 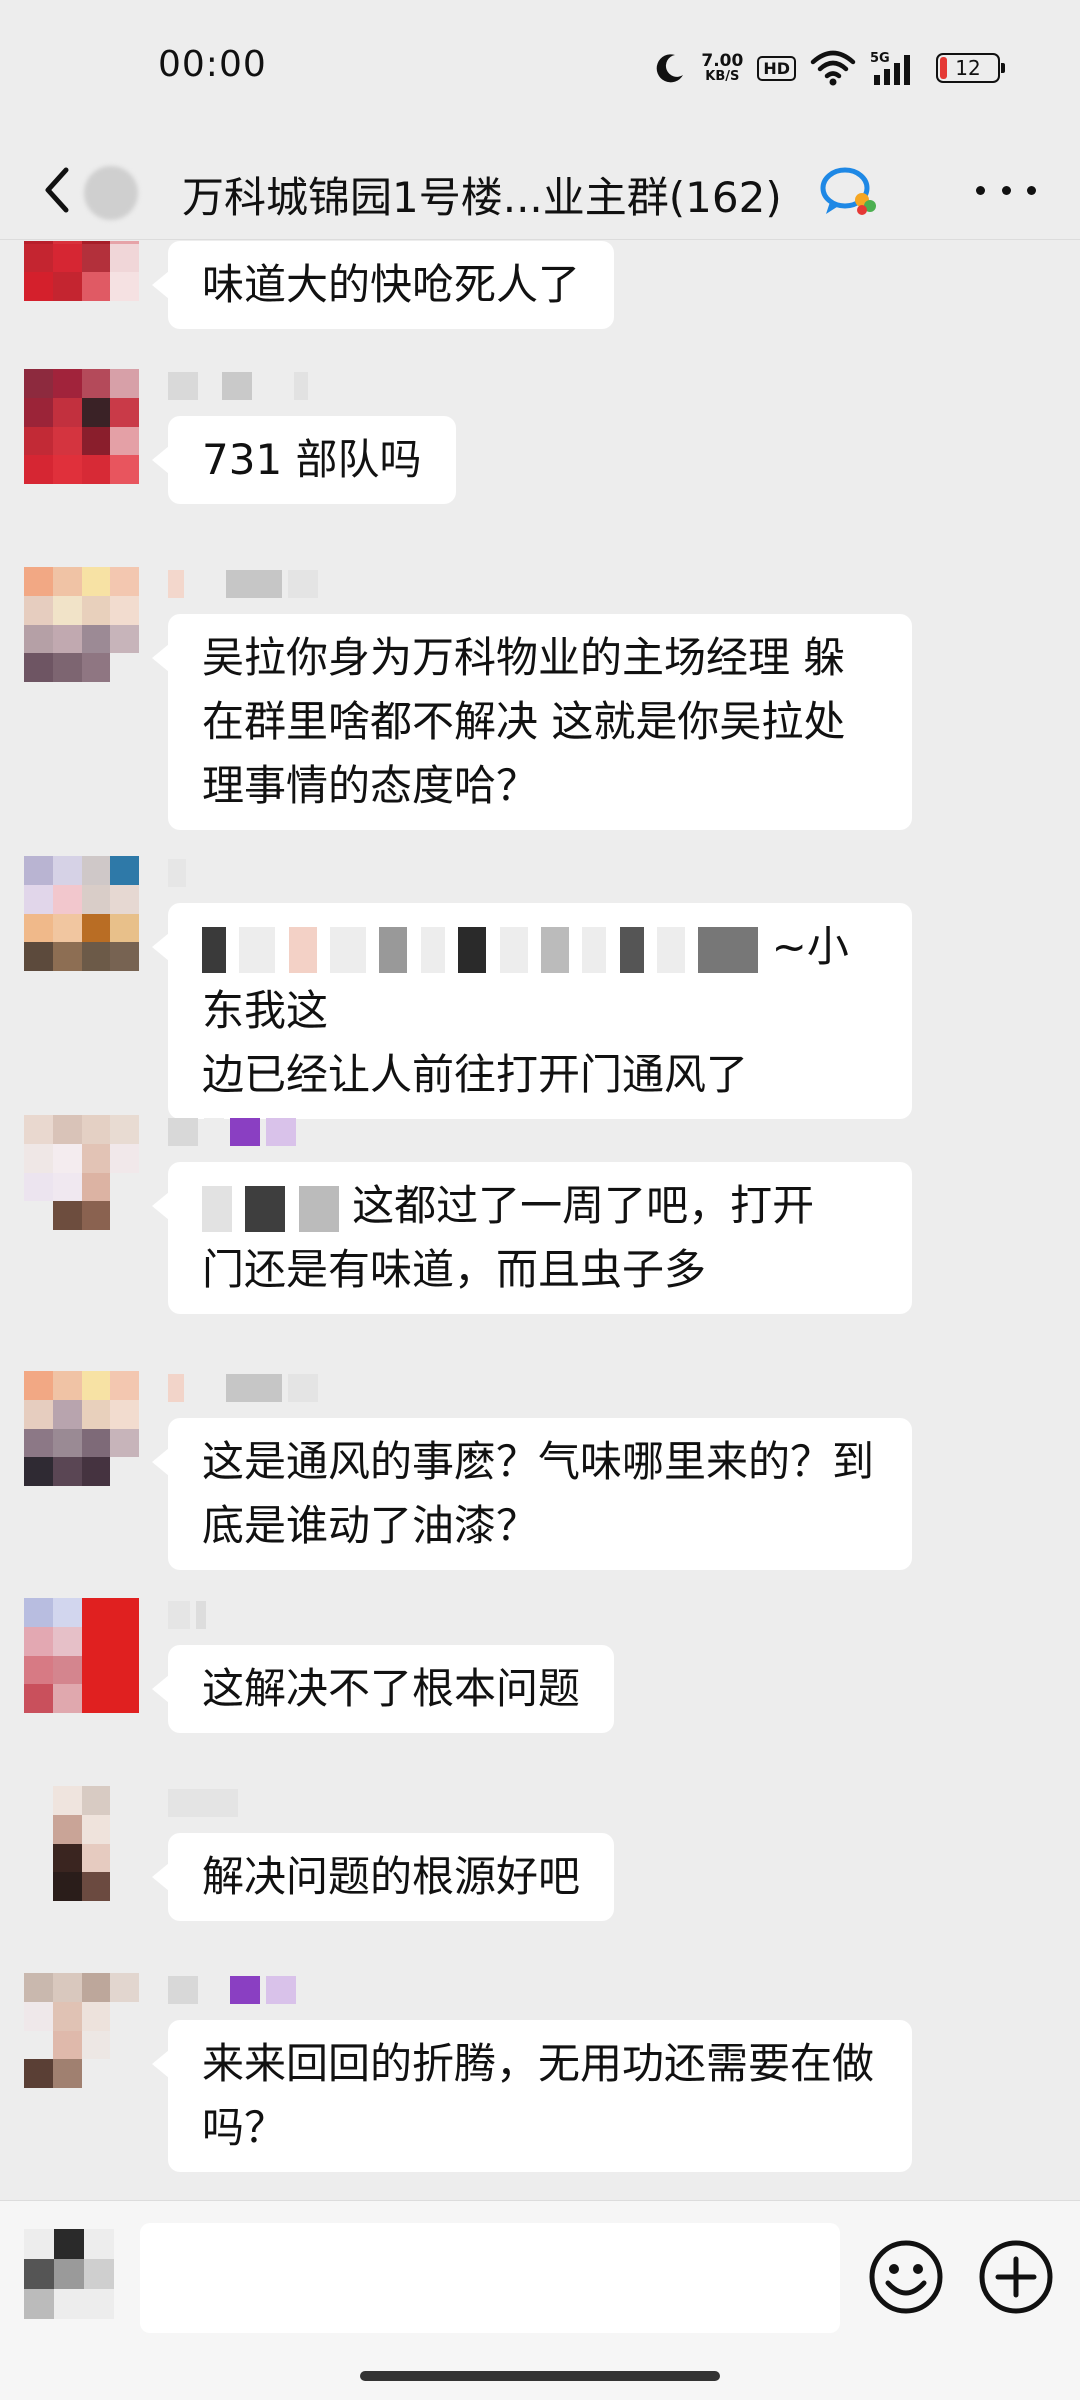 What do you see at coordinates (212, 64) in the screenshot?
I see `status-time: 00:00` at bounding box center [212, 64].